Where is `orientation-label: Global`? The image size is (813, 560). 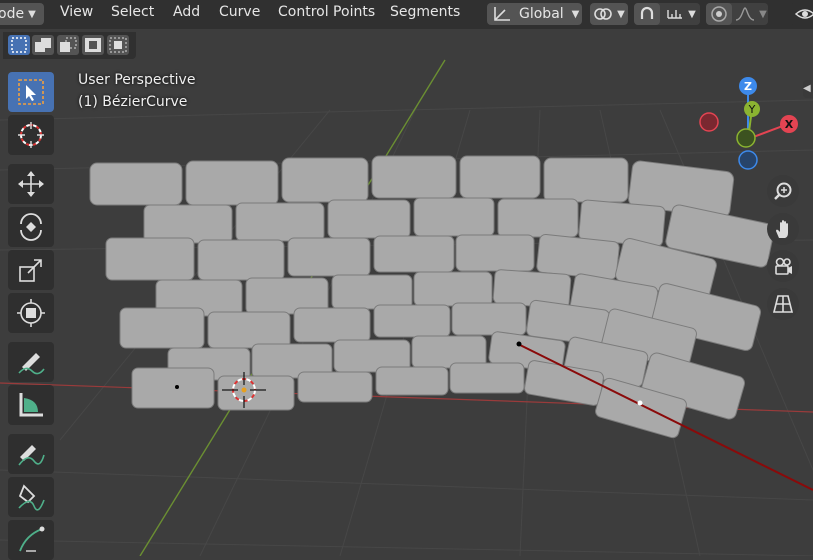 orientation-label: Global is located at coordinates (541, 14).